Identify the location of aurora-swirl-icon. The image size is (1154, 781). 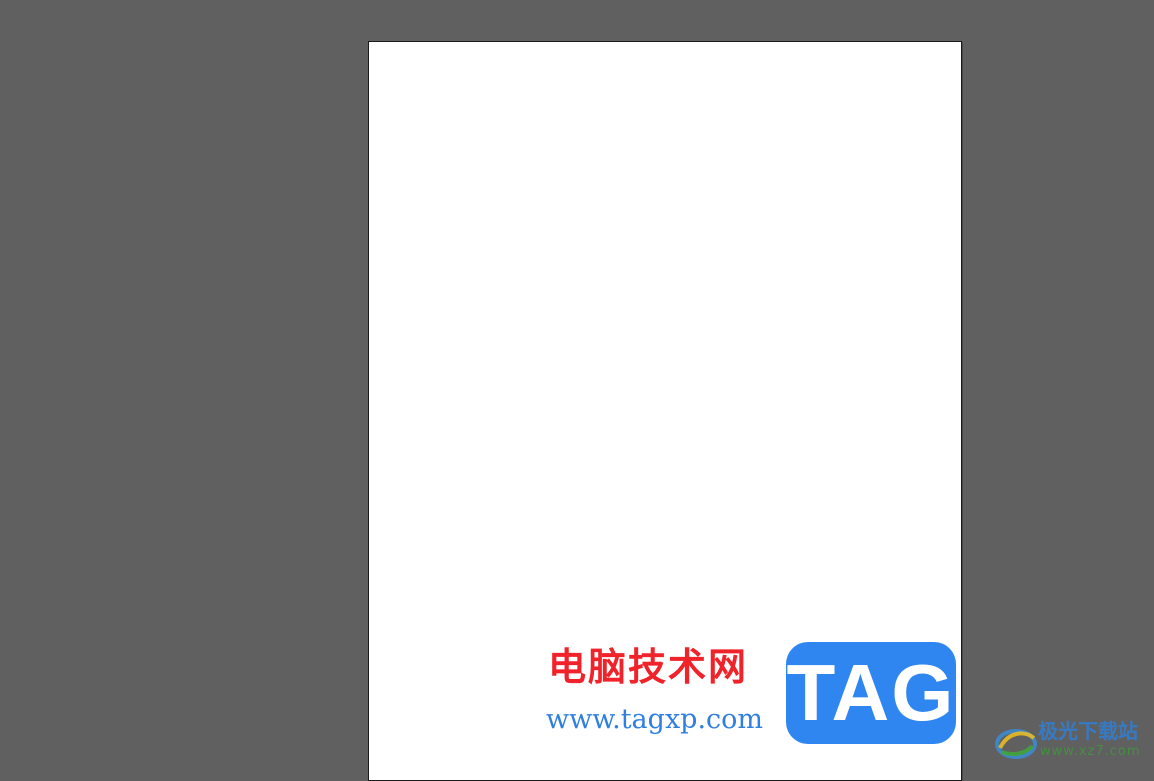
(1016, 742).